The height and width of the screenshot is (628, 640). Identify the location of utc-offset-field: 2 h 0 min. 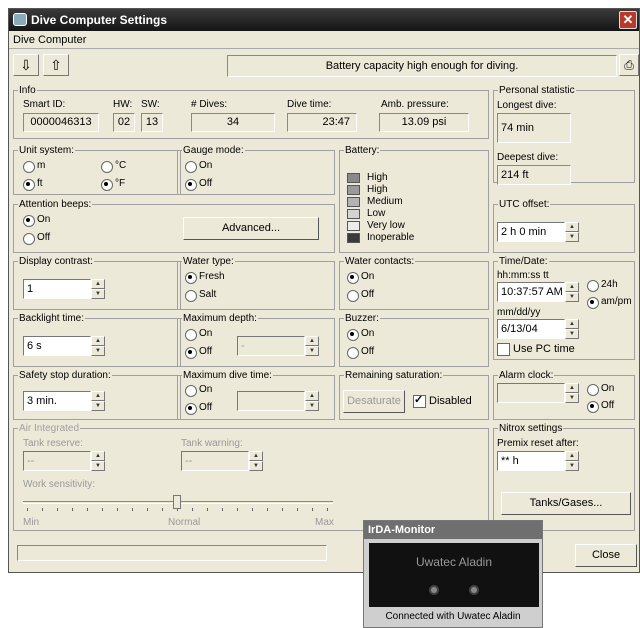
(531, 232).